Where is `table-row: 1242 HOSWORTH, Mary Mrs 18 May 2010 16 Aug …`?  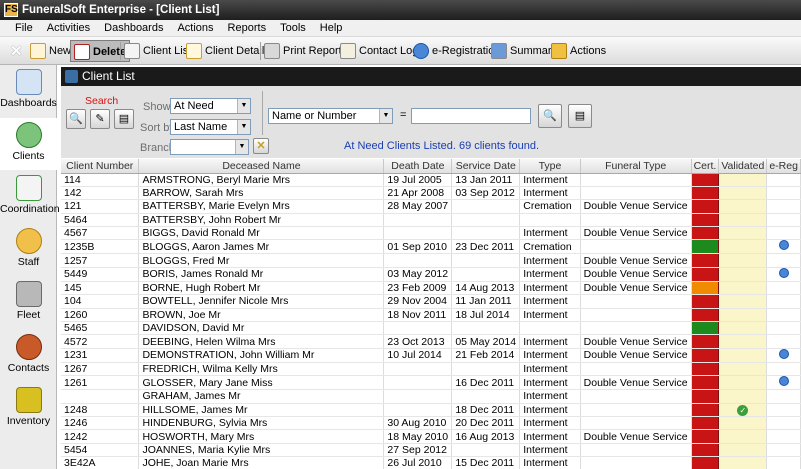
table-row: 1242 HOSWORTH, Mary Mrs 18 May 2010 16 Aug … is located at coordinates (431, 436).